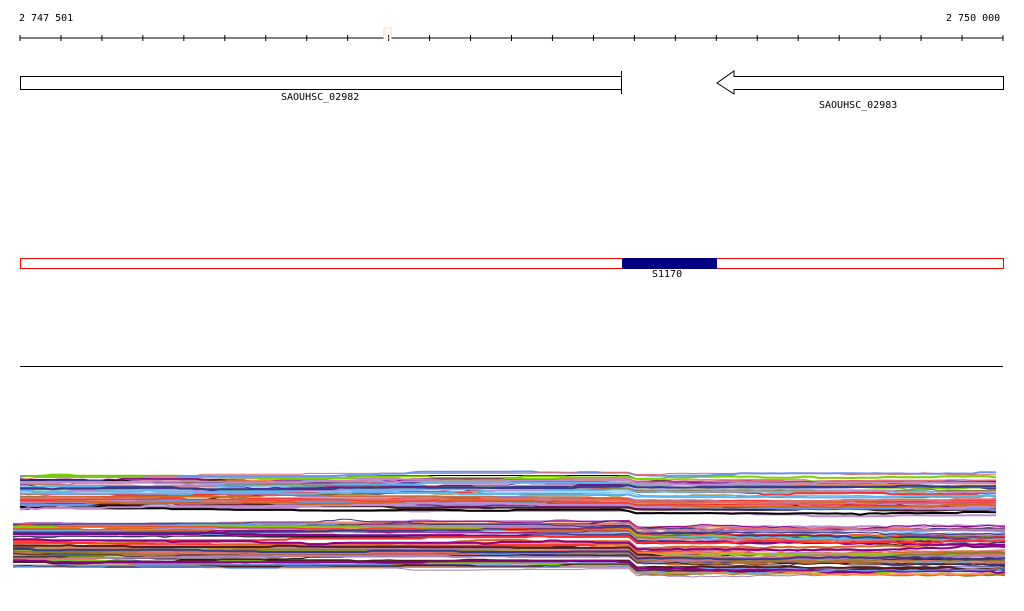 Image resolution: width=1024 pixels, height=611 pixels. Describe the element at coordinates (669, 263) in the screenshot. I see `feature-S1170` at that location.